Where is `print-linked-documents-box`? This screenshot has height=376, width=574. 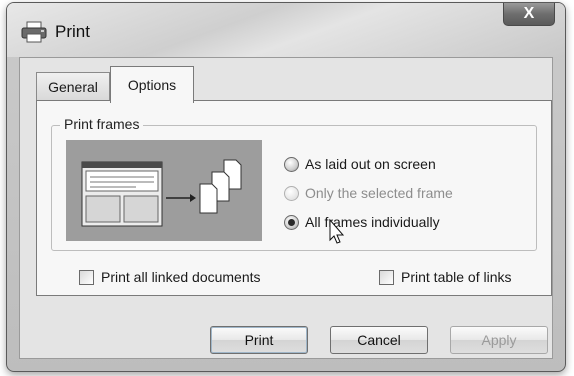 print-linked-documents-box is located at coordinates (86, 277).